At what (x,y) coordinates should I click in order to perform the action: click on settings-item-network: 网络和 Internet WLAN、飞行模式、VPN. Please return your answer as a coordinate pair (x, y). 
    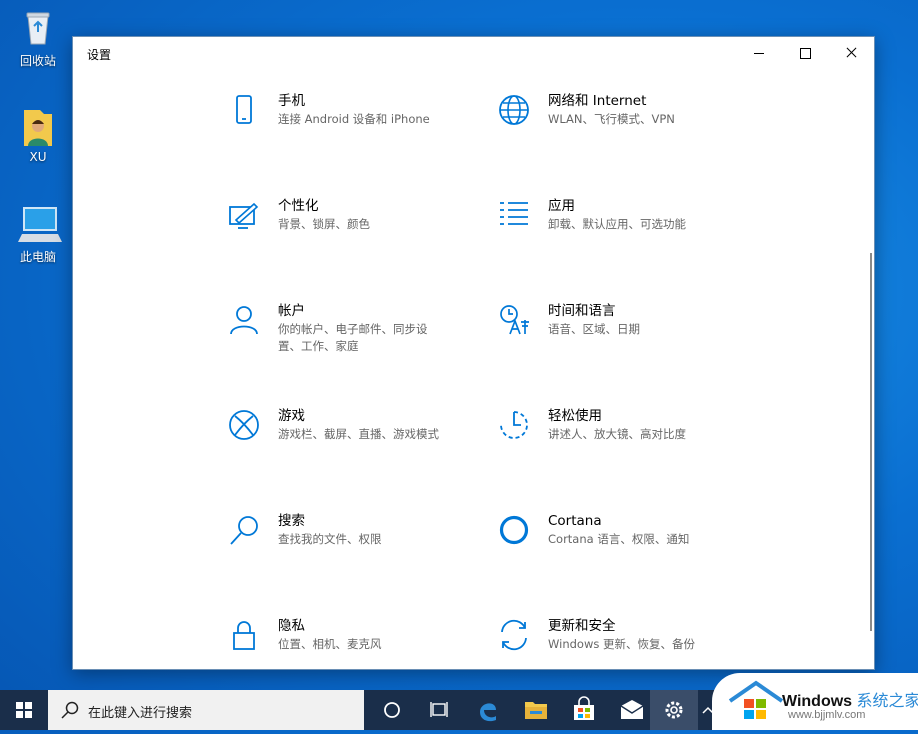
    Looking at the image, I should click on (628, 132).